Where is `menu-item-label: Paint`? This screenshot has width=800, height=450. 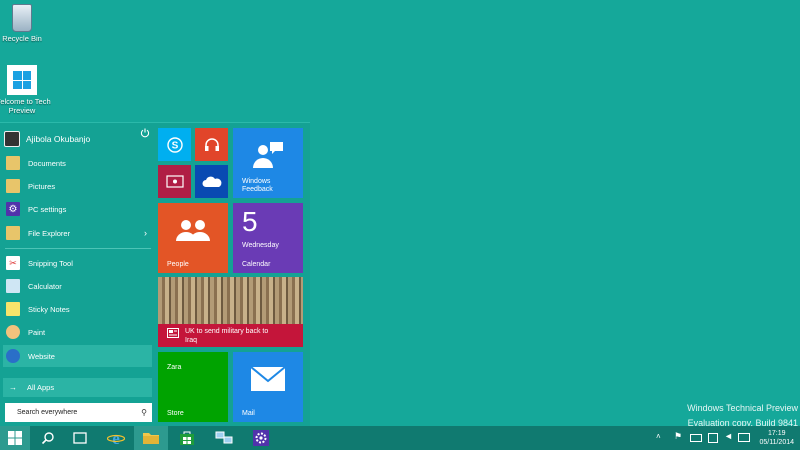 menu-item-label: Paint is located at coordinates (37, 332).